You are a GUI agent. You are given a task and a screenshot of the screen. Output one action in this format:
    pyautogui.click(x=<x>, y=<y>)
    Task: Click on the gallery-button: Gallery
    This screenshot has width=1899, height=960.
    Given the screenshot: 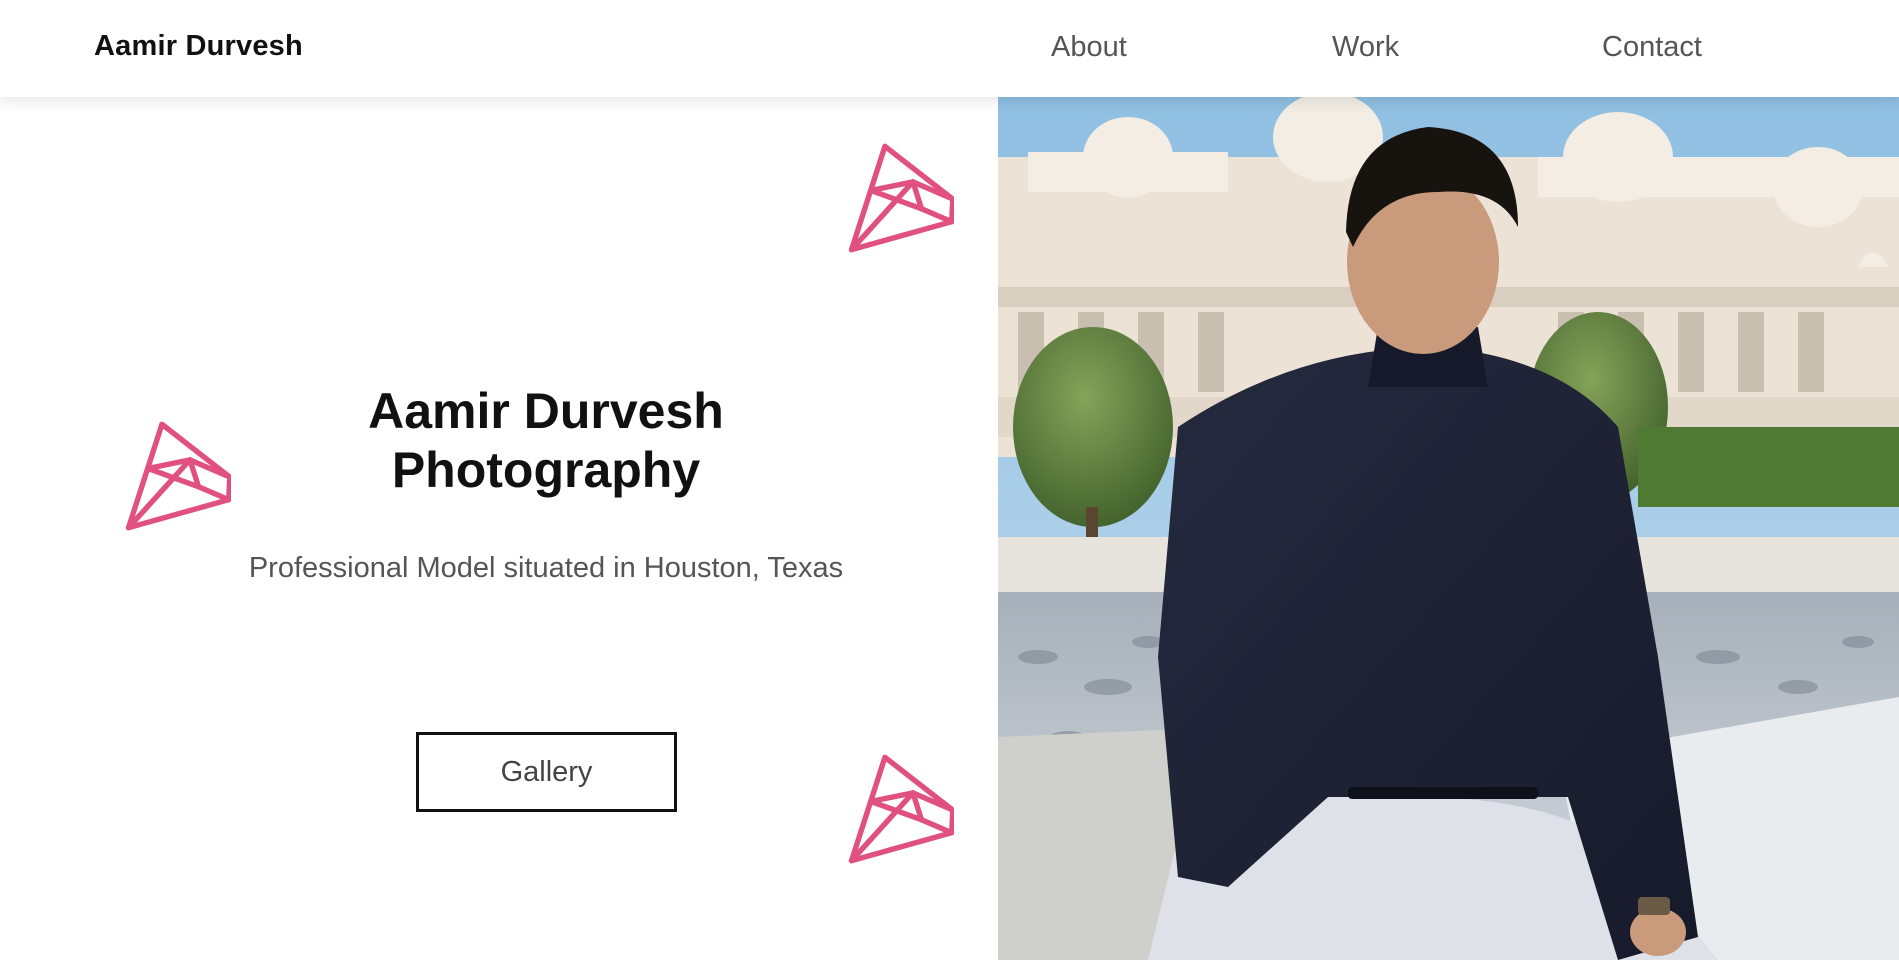 What is the action you would take?
    pyautogui.click(x=546, y=772)
    